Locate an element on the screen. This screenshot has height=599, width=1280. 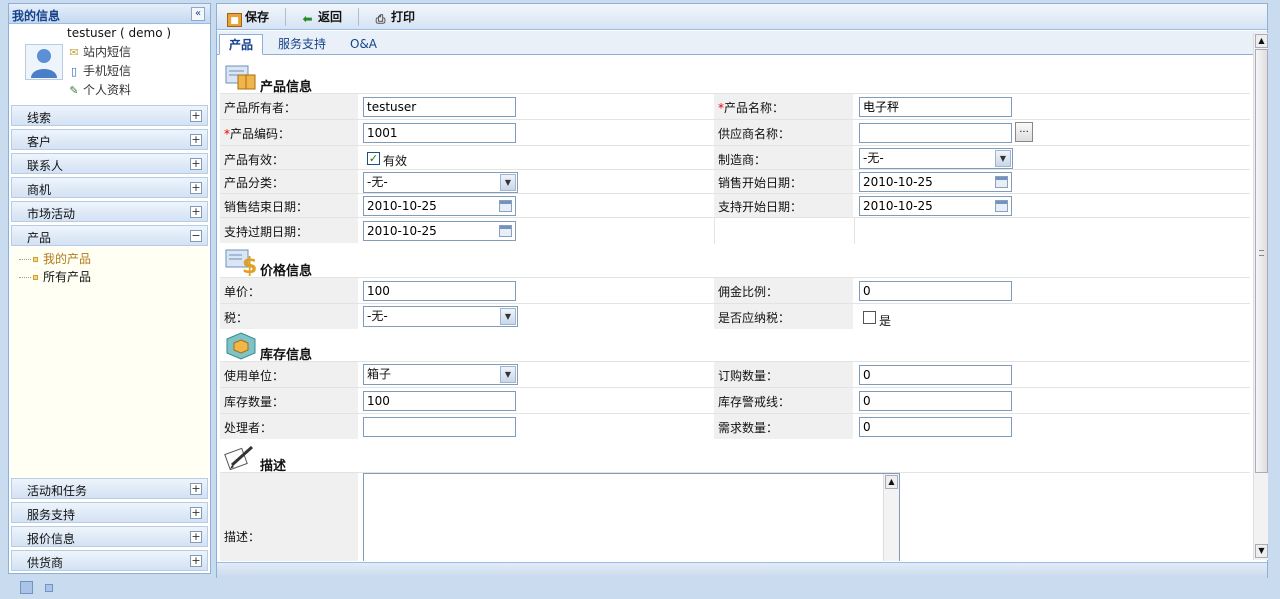
taxable-label: 是否应纳税： is located at coordinates (754, 318).